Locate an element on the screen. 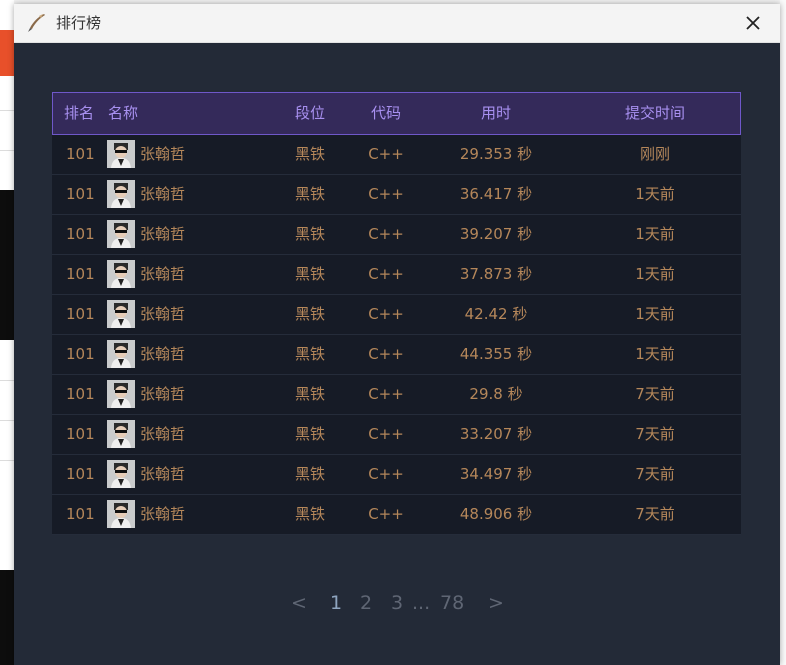 The width and height of the screenshot is (786, 665). time-cell: 44.355 秒 is located at coordinates (496, 354).